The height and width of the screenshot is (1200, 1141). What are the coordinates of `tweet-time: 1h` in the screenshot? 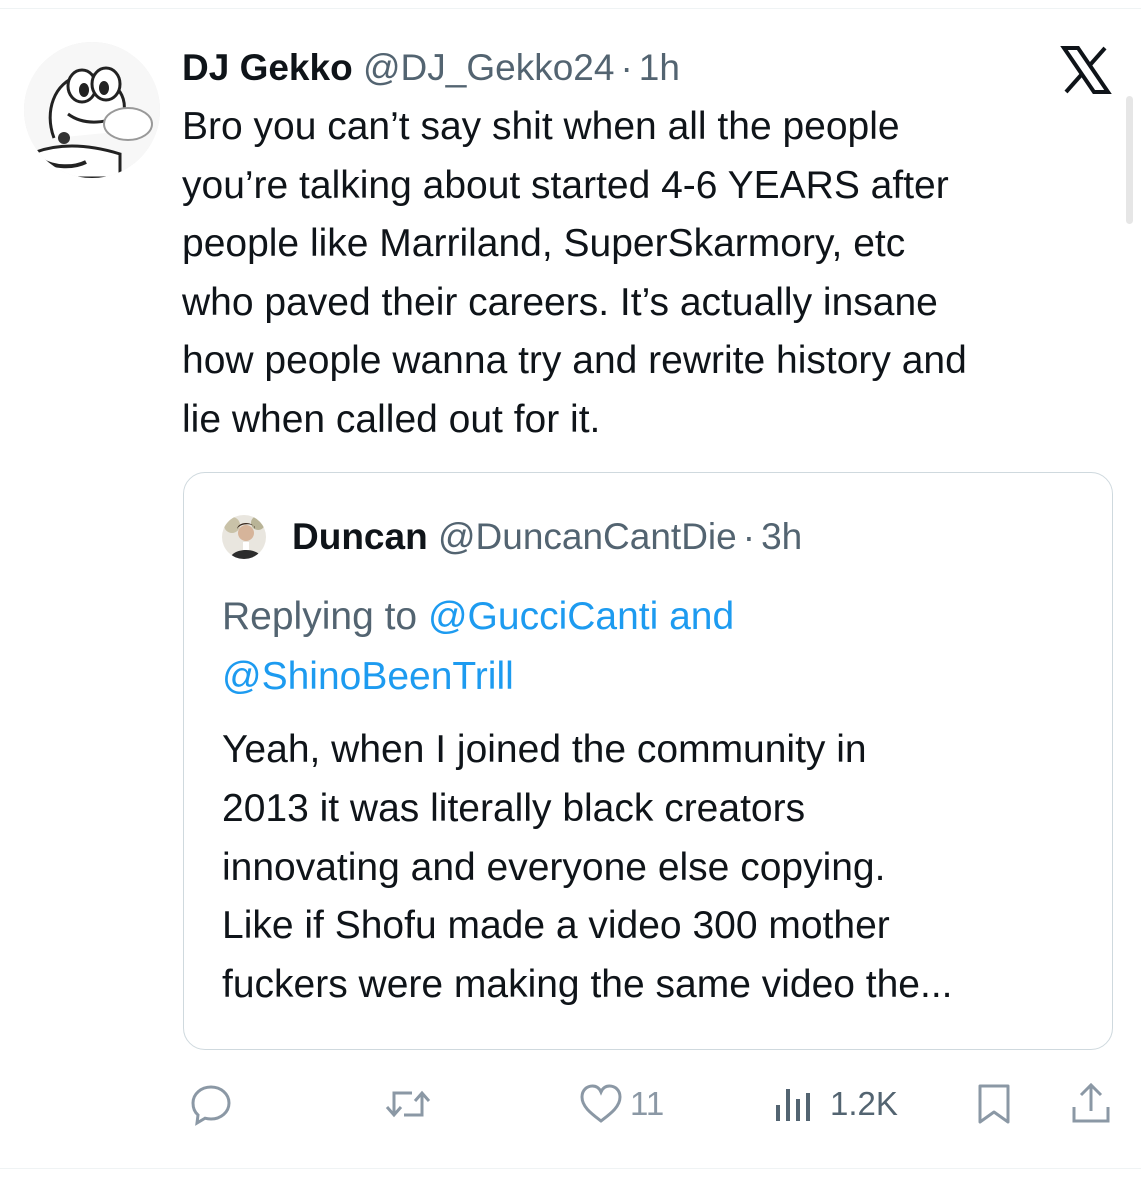 It's located at (659, 67).